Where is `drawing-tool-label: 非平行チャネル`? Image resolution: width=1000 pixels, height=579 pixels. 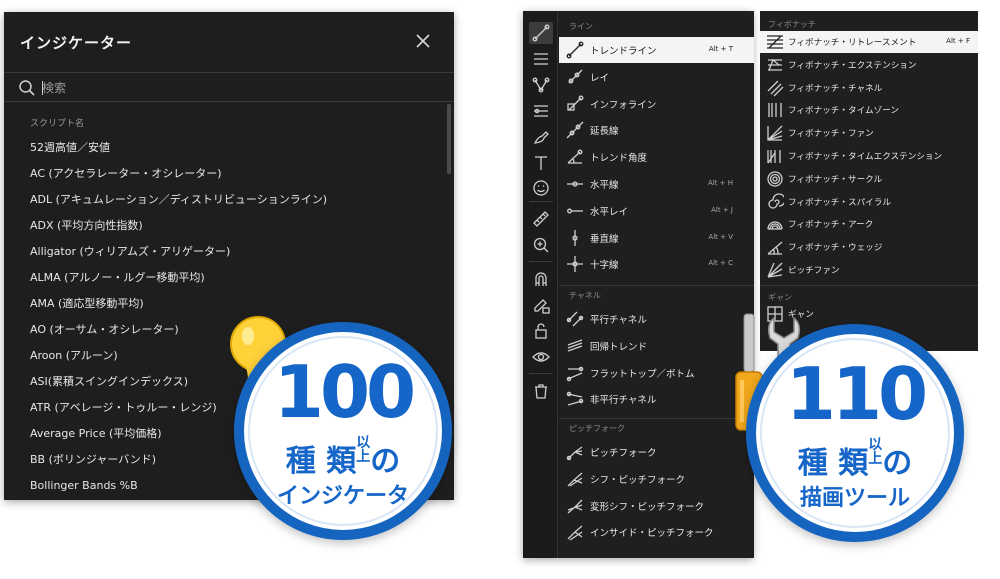 drawing-tool-label: 非平行チャネル is located at coordinates (623, 401).